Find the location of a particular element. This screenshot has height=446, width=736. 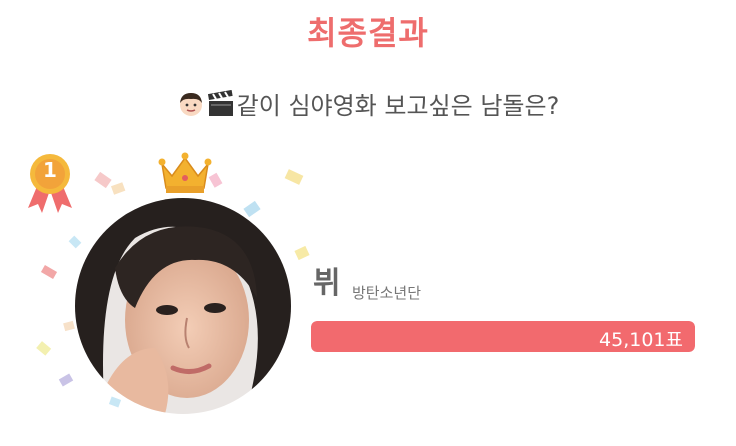

crown-icon is located at coordinates (185, 172).